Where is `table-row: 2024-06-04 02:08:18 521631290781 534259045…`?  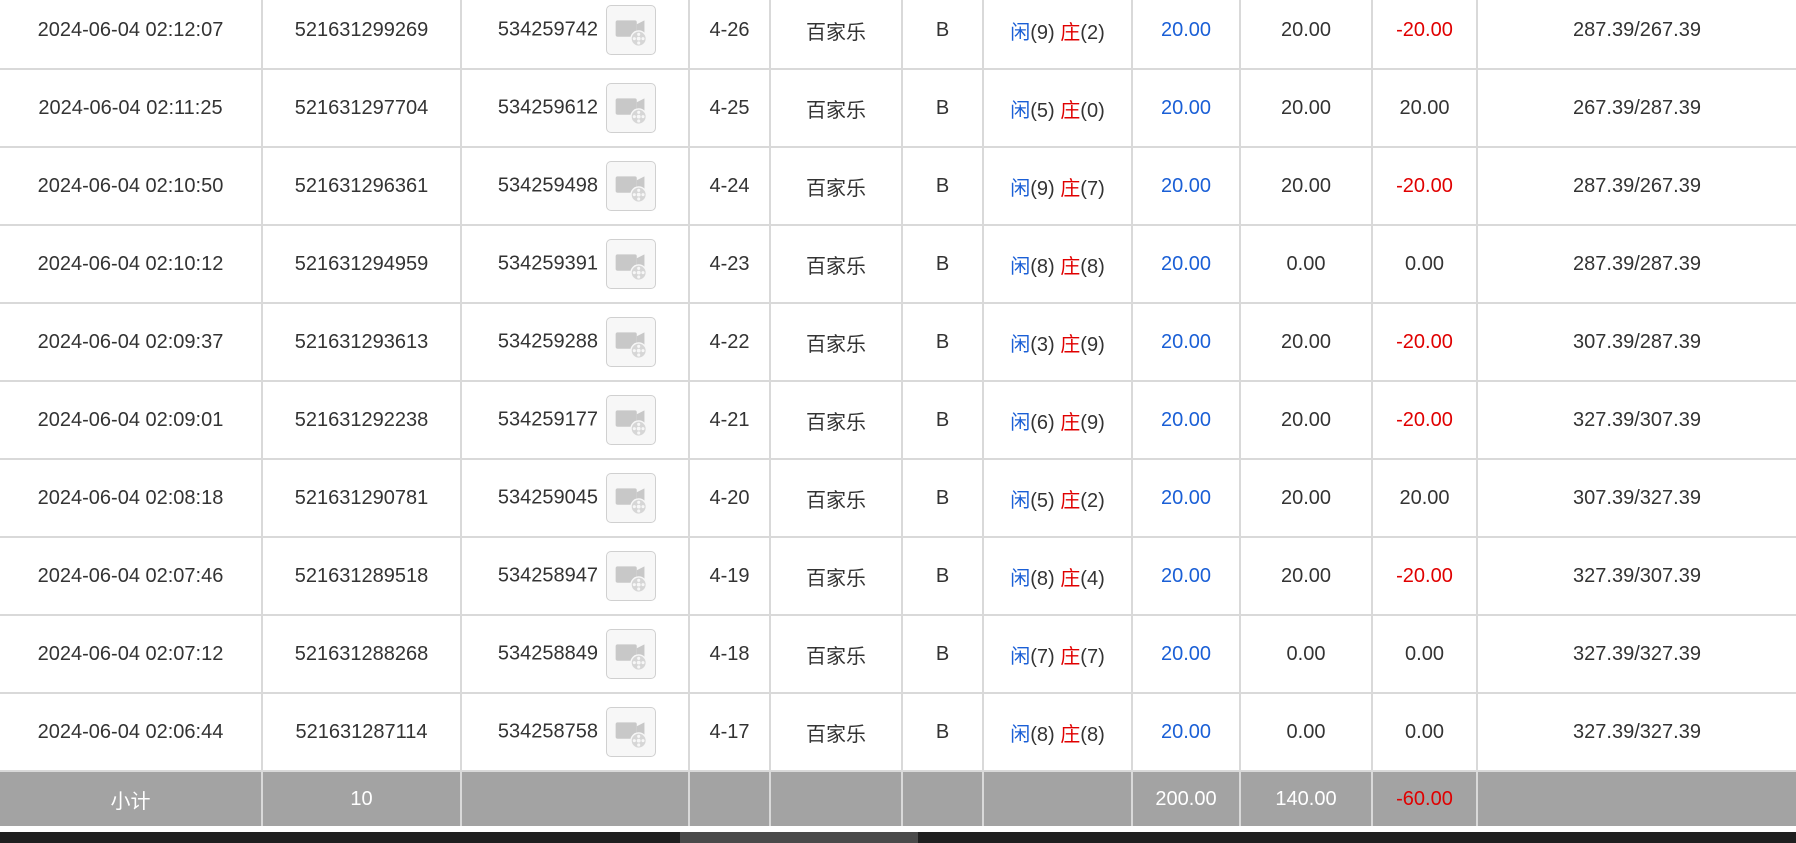
table-row: 2024-06-04 02:08:18 521631290781 534259045… is located at coordinates (898, 498).